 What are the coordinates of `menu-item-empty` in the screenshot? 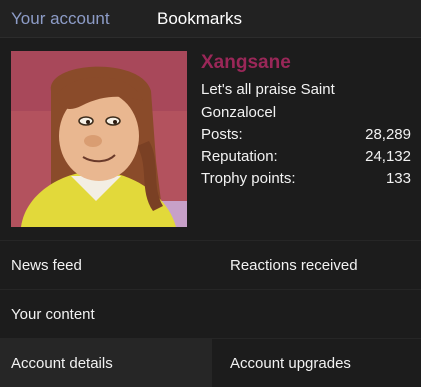 It's located at (316, 313).